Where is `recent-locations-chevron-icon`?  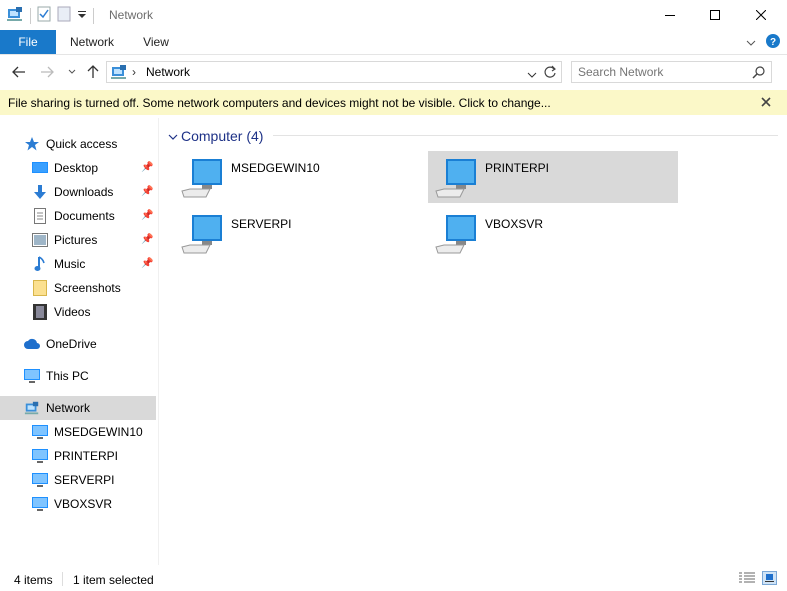
recent-locations-chevron-icon is located at coordinates (72, 72).